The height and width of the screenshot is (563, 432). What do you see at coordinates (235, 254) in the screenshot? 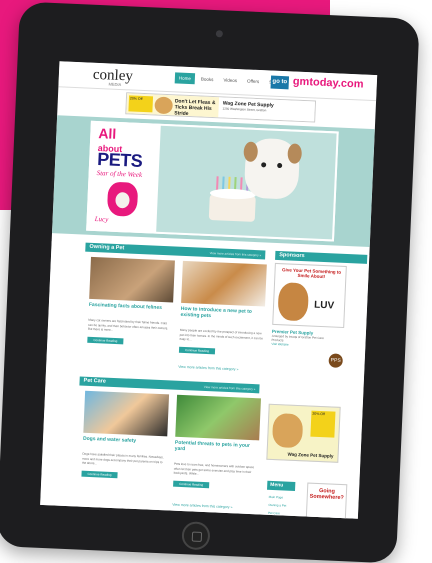
I see `owning-more-link: View more articles from this category »` at bounding box center [235, 254].